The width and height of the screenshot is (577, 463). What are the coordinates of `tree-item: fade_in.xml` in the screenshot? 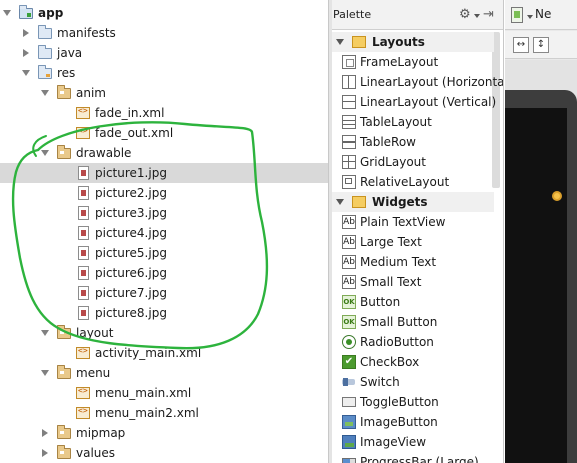 It's located at (164, 113).